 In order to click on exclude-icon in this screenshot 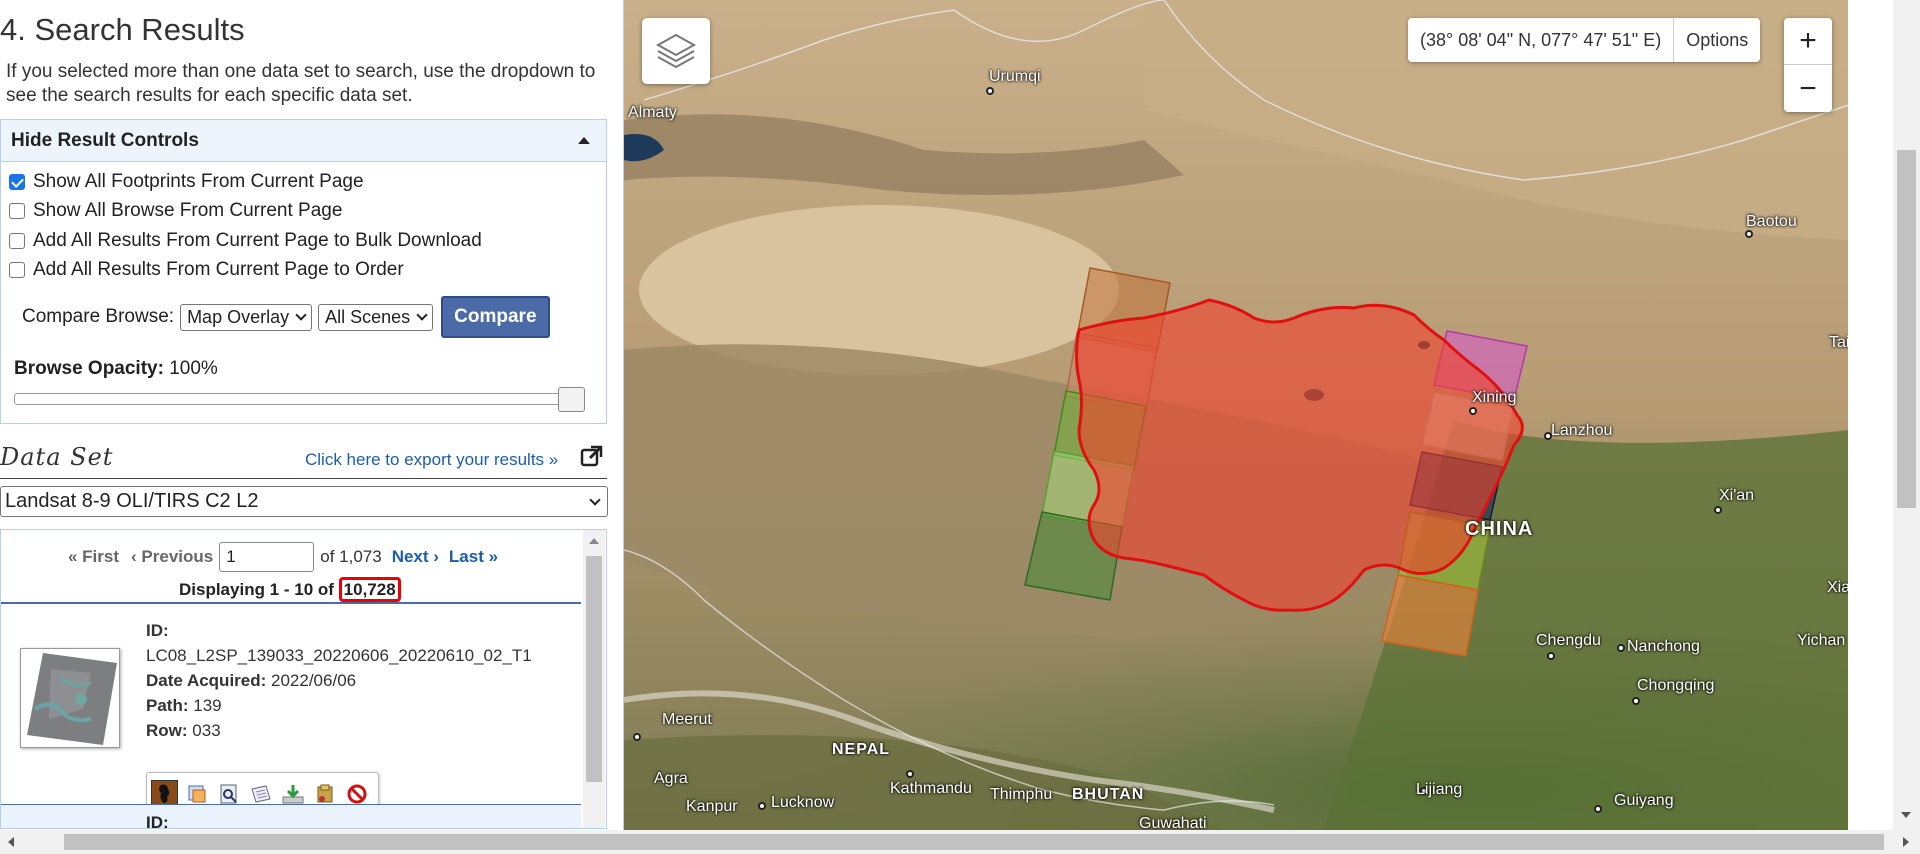, I will do `click(356, 793)`.